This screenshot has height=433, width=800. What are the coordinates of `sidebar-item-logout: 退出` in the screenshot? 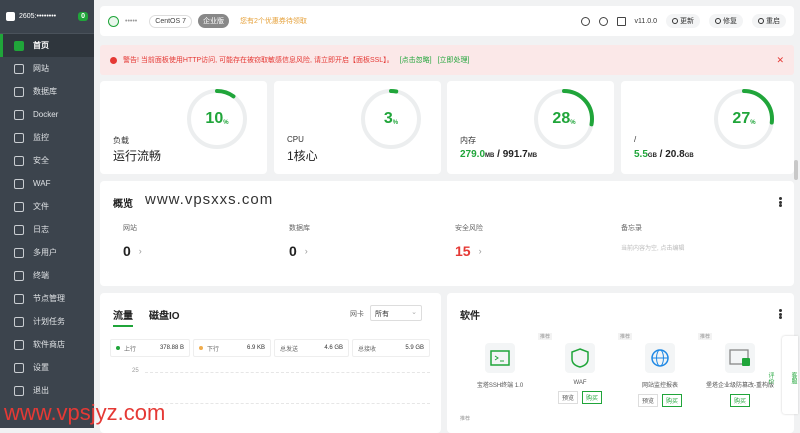 It's located at (47, 390).